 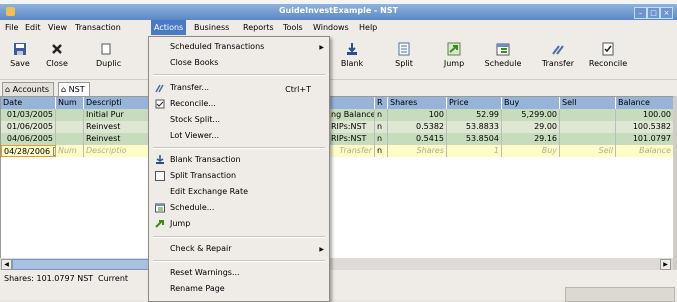 What do you see at coordinates (293, 27) in the screenshot?
I see `menu-tools: Tools` at bounding box center [293, 27].